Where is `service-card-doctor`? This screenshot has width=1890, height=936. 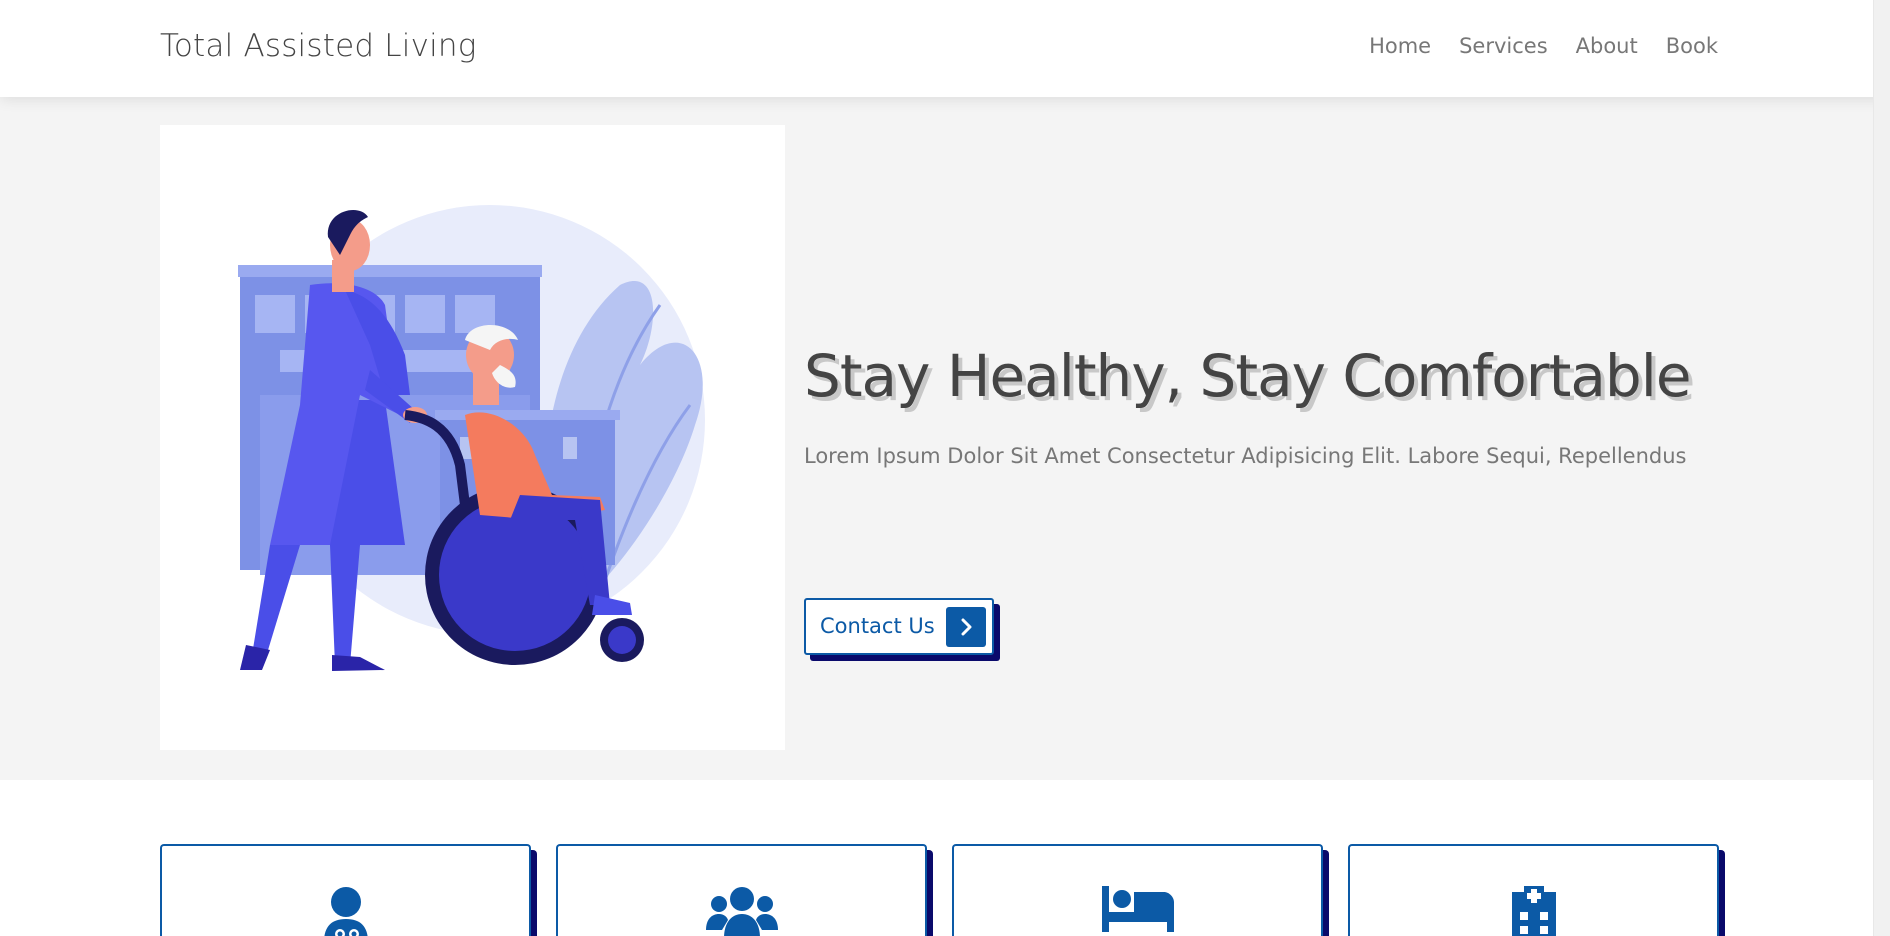 service-card-doctor is located at coordinates (345, 890).